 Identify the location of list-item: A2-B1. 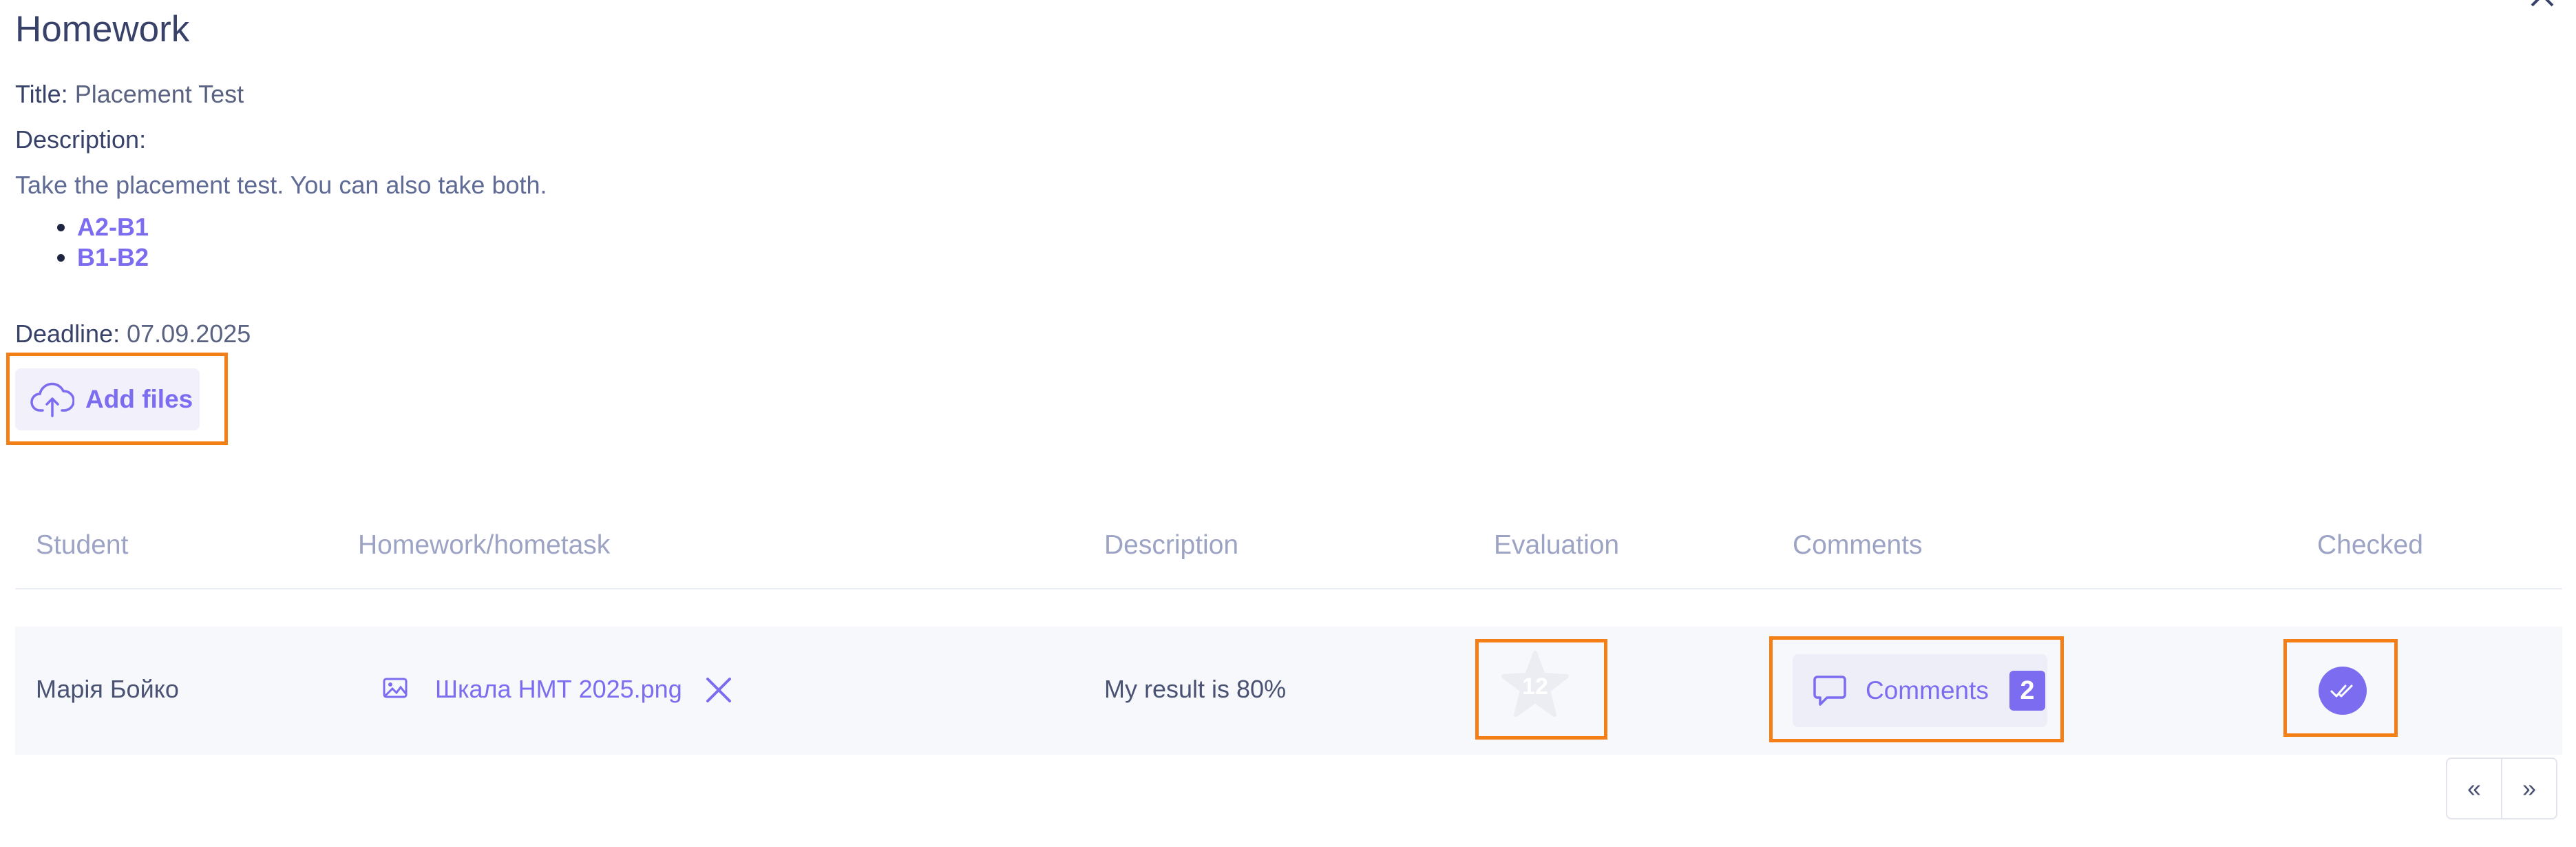
(113, 227).